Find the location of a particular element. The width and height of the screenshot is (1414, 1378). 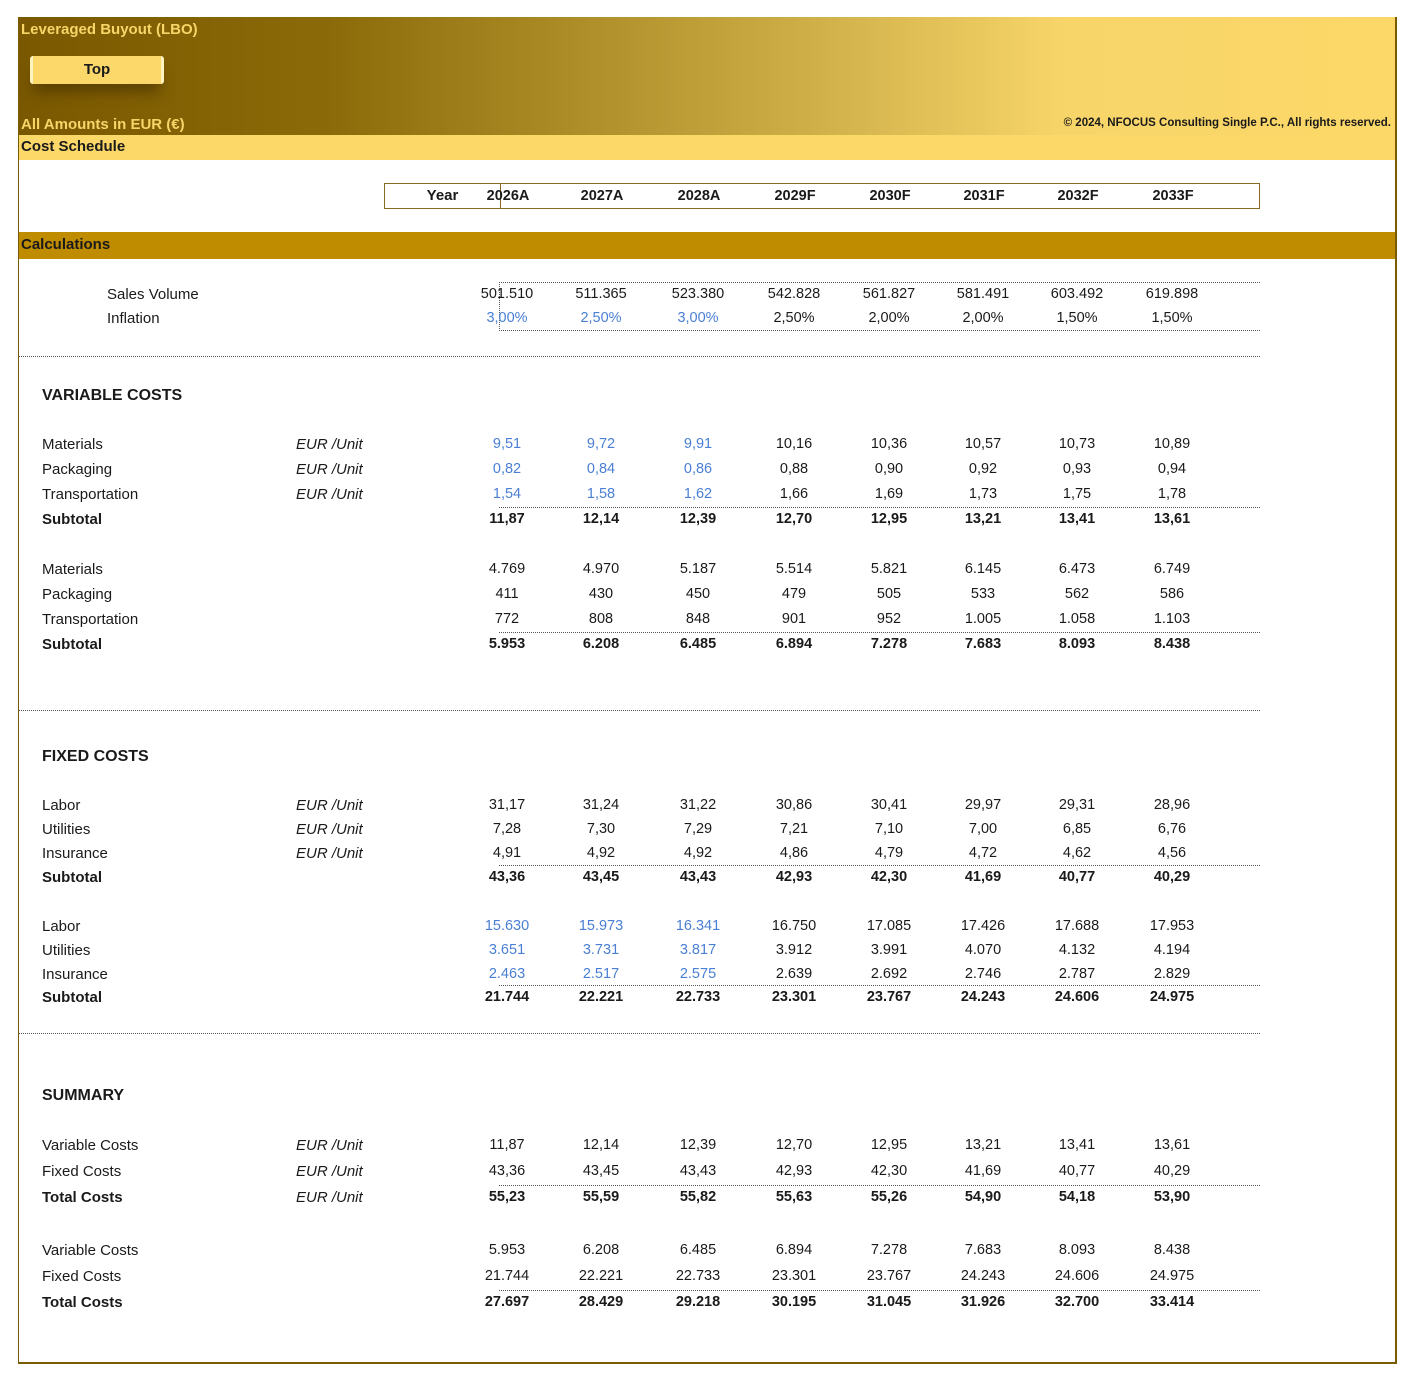

sales-volume-label: Sales Volume is located at coordinates (153, 294).